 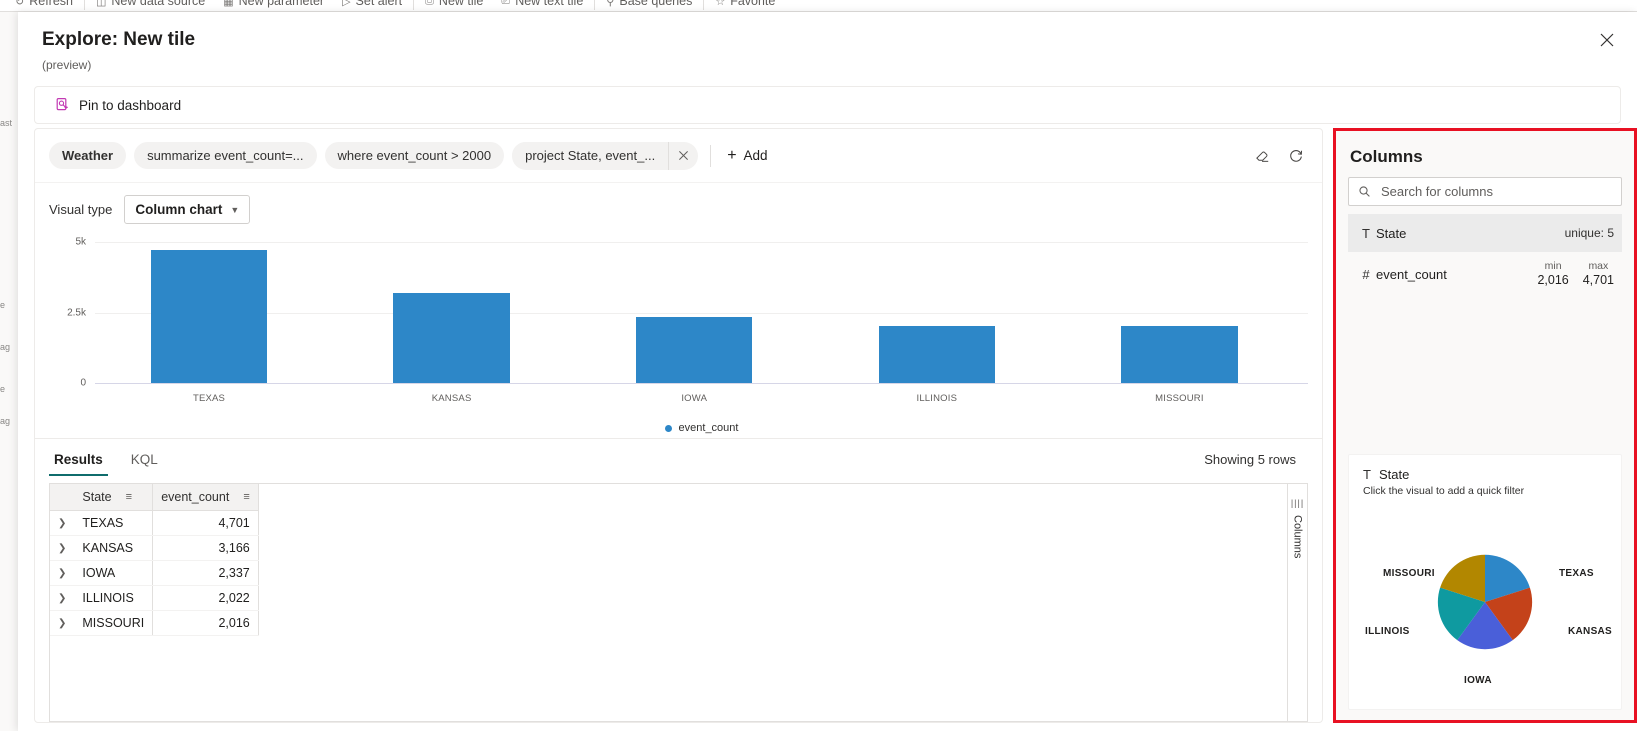 I want to click on rail-fragment: ast, so click(x=6, y=123).